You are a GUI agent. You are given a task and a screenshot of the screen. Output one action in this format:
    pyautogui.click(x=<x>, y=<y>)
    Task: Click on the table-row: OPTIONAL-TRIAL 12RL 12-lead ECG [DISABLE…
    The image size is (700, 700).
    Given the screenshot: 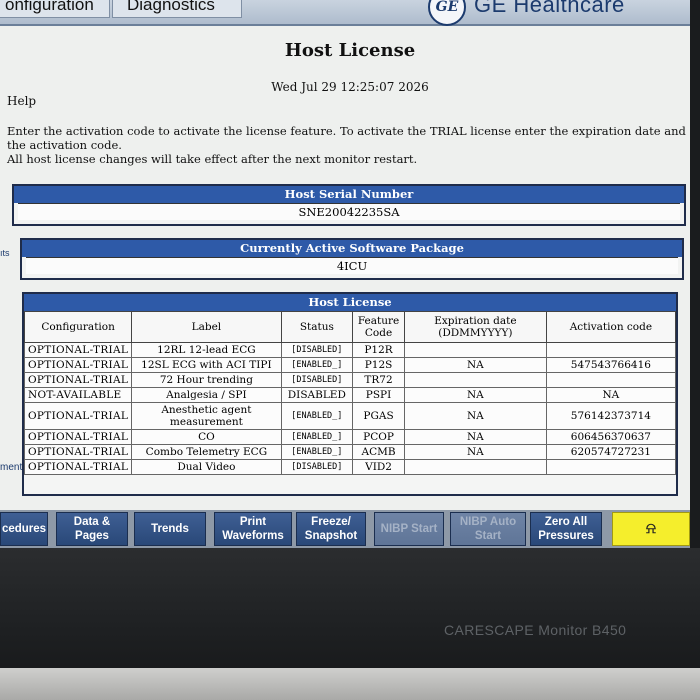 What is the action you would take?
    pyautogui.click(x=350, y=350)
    